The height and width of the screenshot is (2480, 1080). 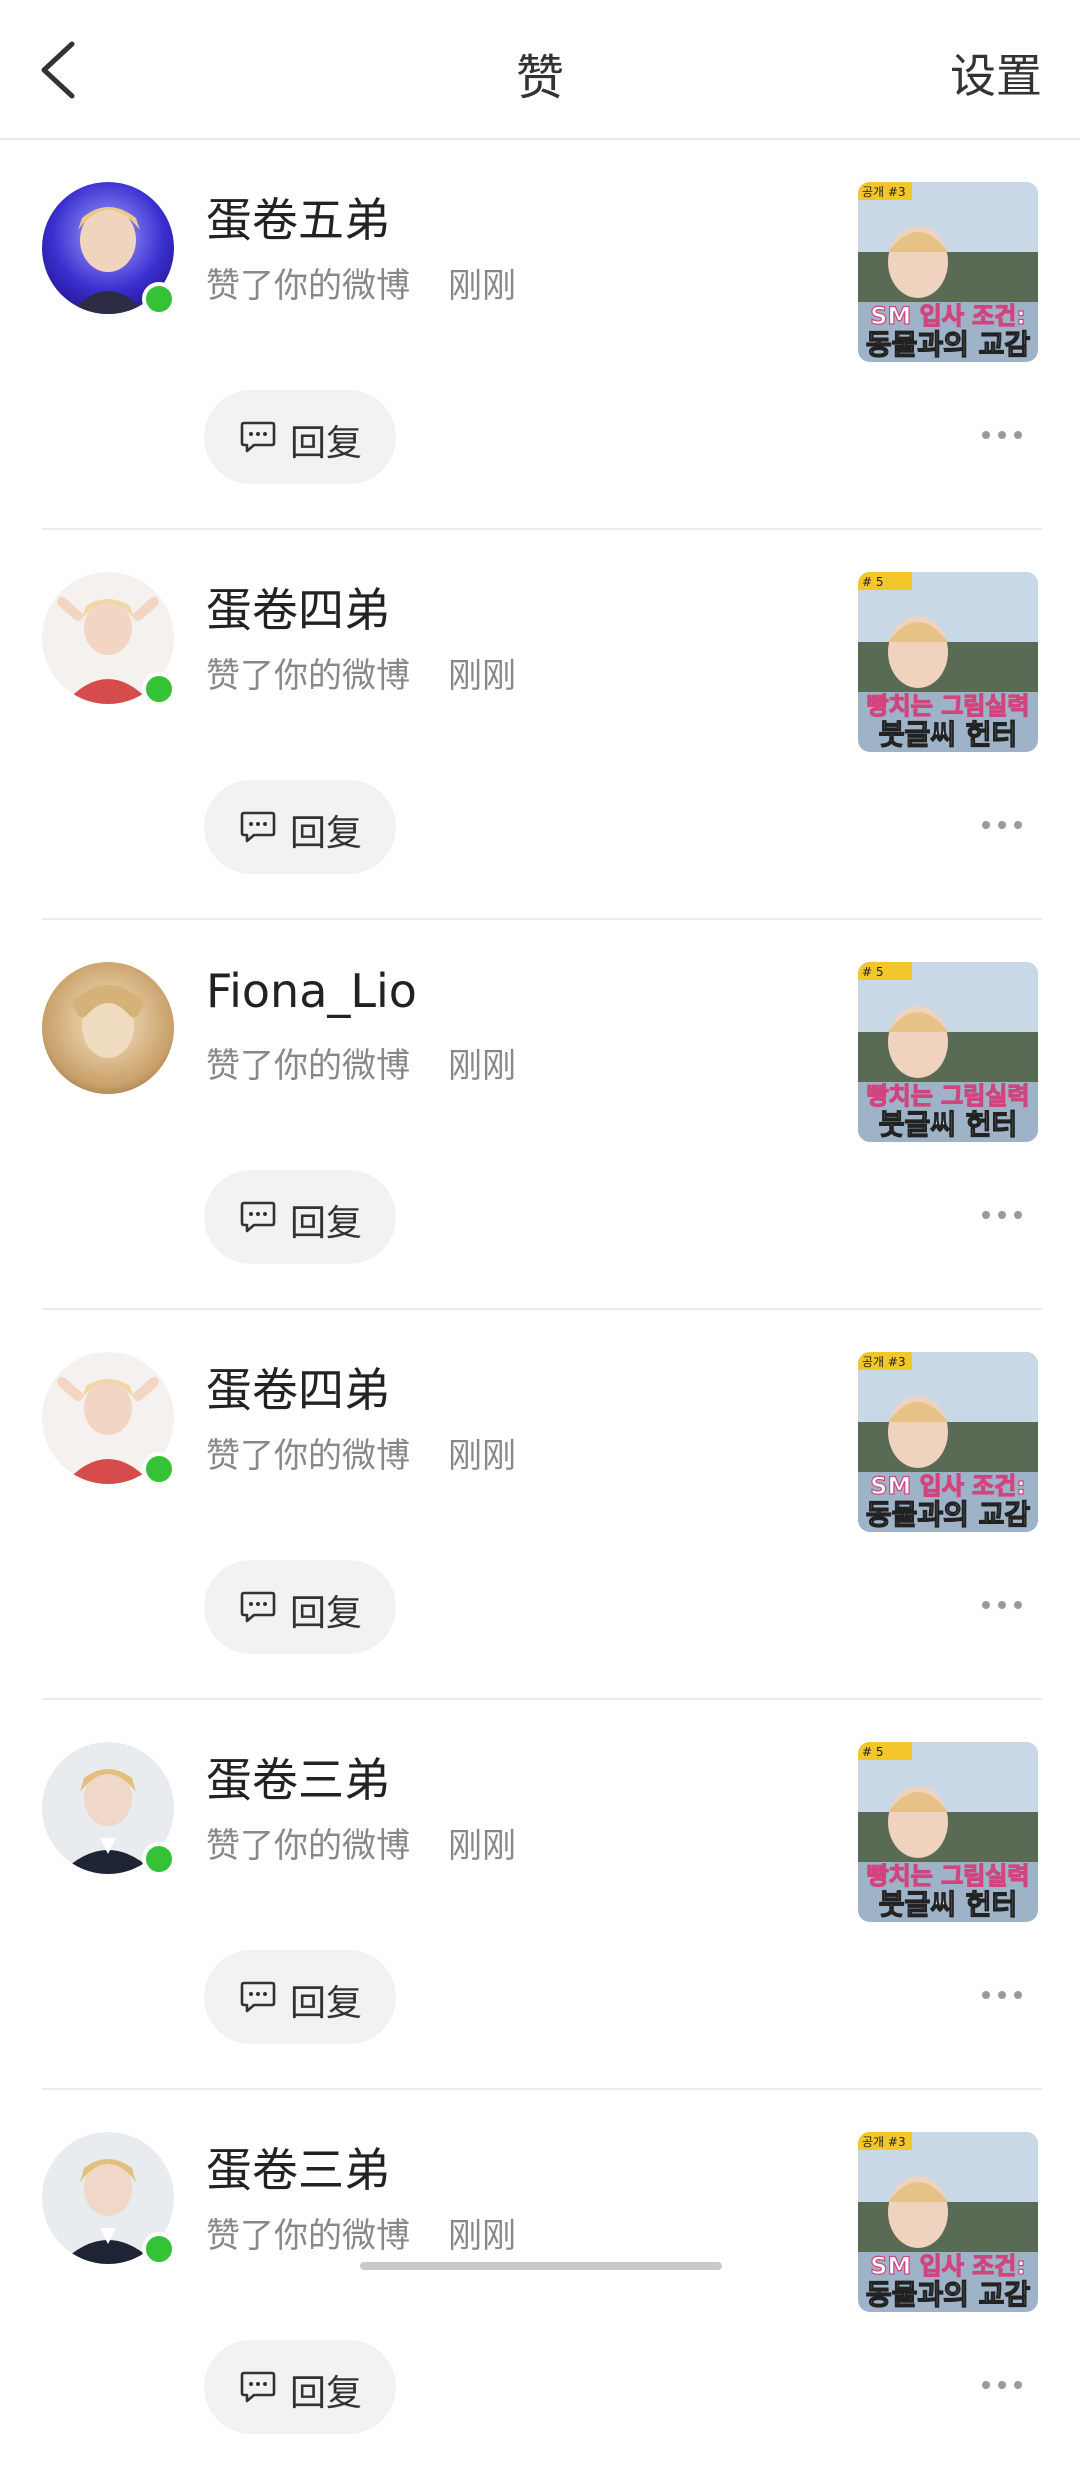 I want to click on home-indicator, so click(x=541, y=2266).